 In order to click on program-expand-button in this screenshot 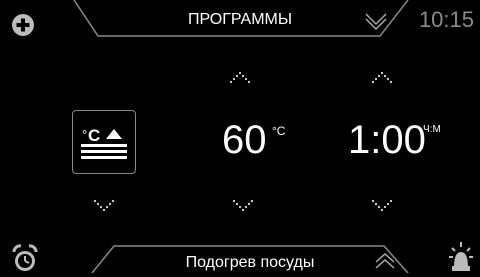, I will do `click(385, 261)`.